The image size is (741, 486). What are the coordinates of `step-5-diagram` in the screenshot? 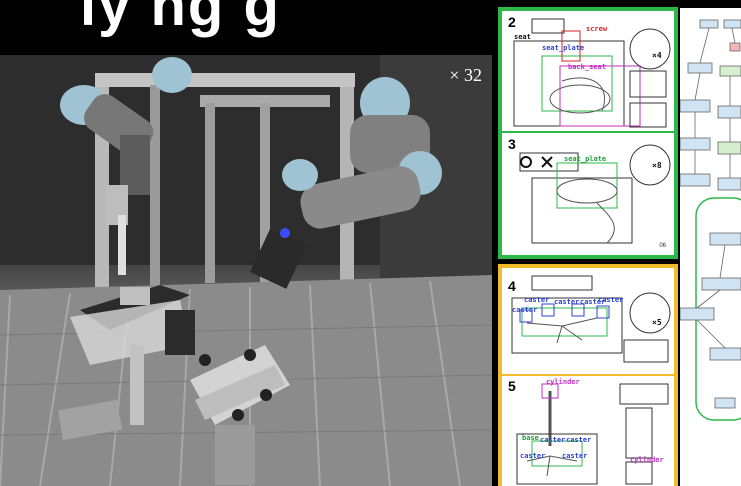 It's located at (592, 434).